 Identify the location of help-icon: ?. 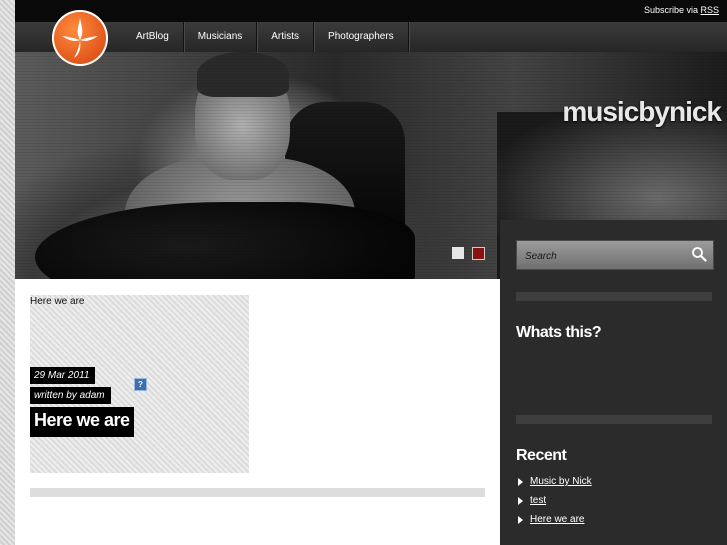
(140, 384).